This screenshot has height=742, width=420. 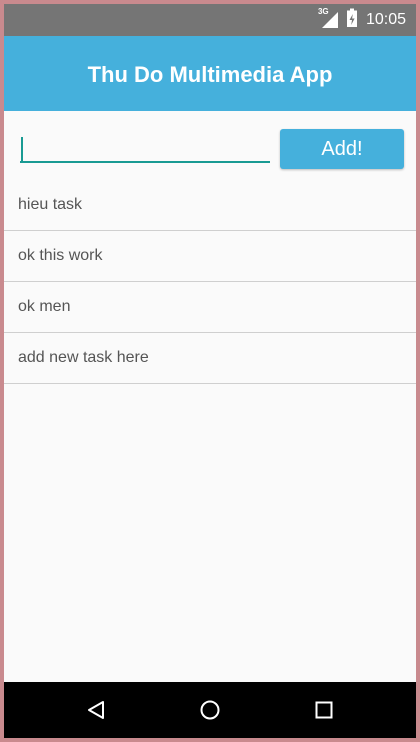 I want to click on signal-icon: 3G, so click(x=329, y=18).